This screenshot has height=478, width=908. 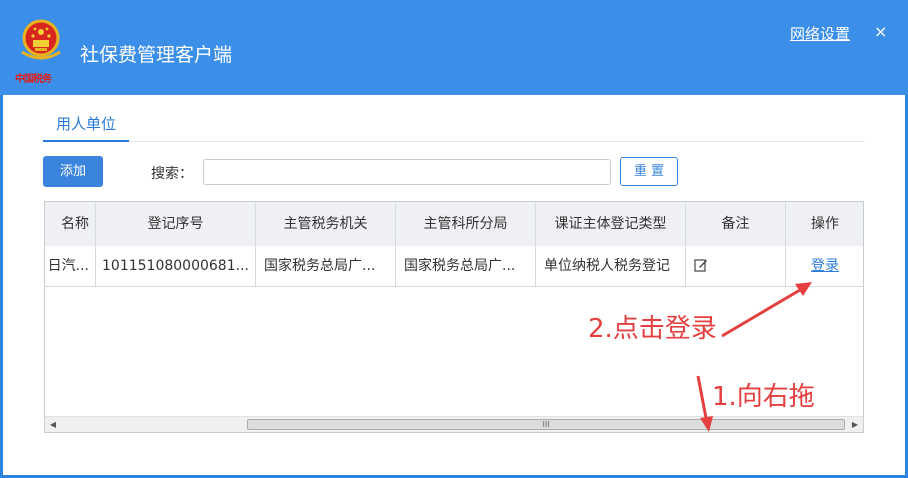 What do you see at coordinates (611, 266) in the screenshot?
I see `cell-reg-type: 单位纳税人税务登记` at bounding box center [611, 266].